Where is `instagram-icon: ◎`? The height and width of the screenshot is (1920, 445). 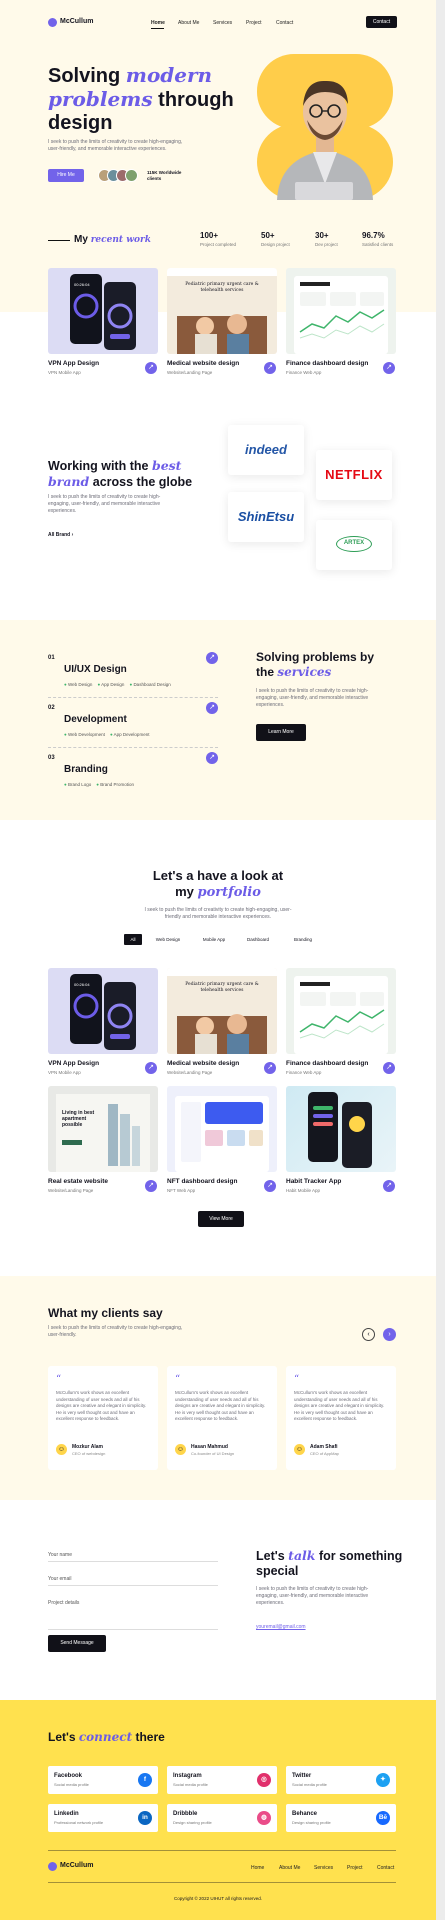
instagram-icon: ◎ is located at coordinates (264, 1780).